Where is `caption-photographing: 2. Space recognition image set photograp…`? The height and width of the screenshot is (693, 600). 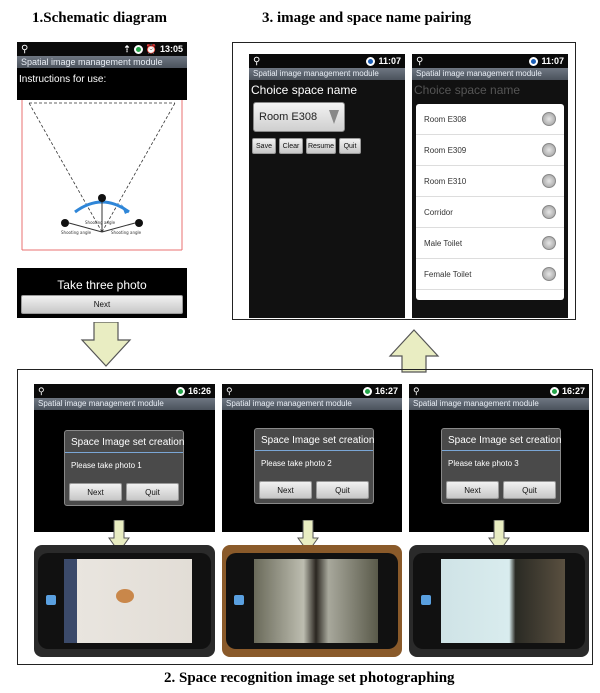 caption-photographing: 2. Space recognition image set photograp… is located at coordinates (309, 678).